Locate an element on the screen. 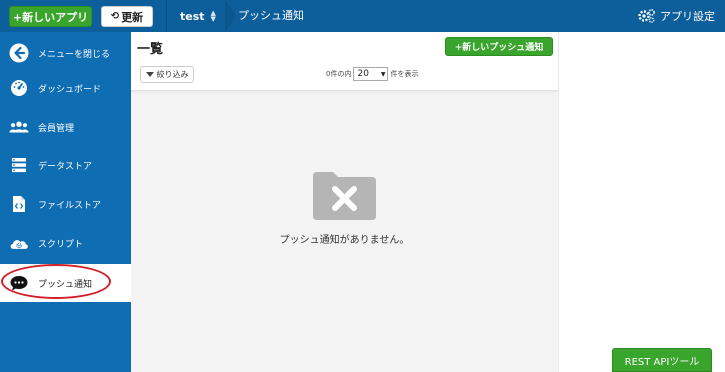 The height and width of the screenshot is (372, 725). page-title: 一覧 is located at coordinates (150, 49).